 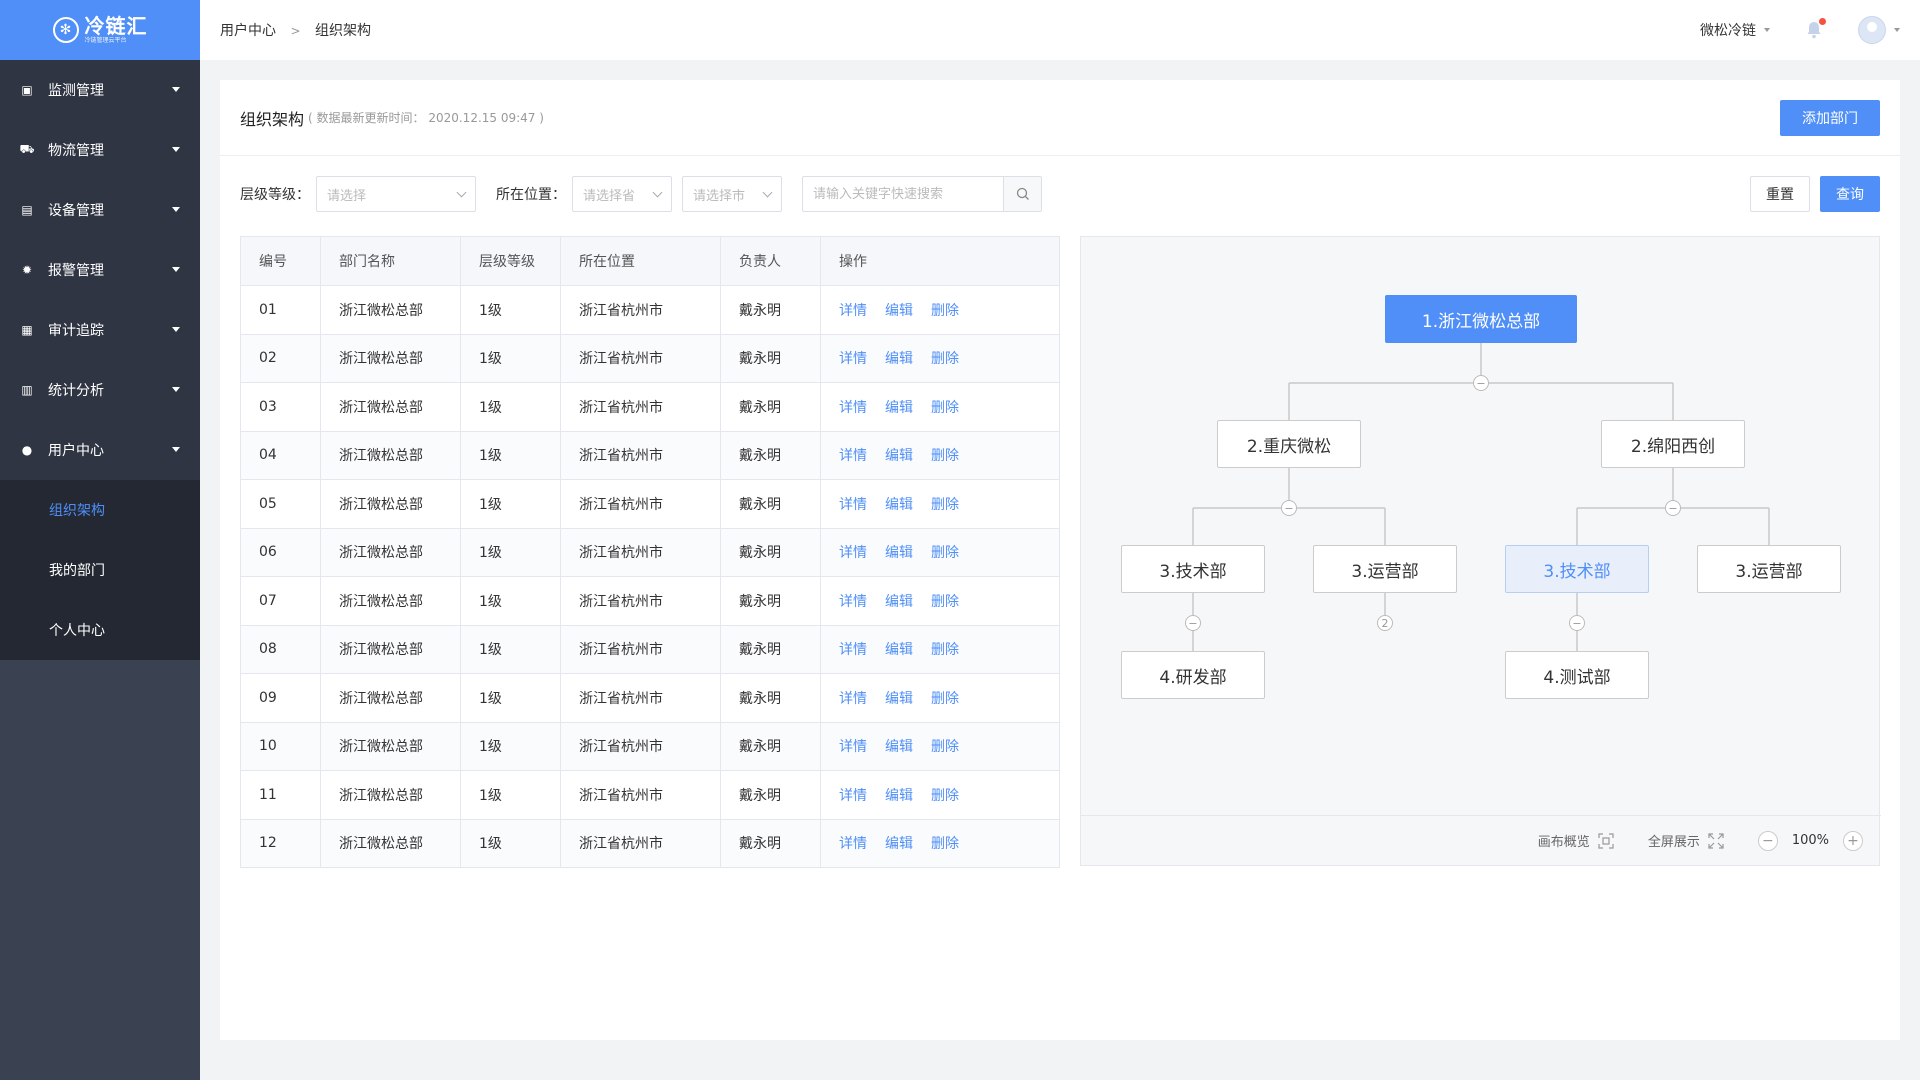 I want to click on sidebar-subitem-personal: 个人中心, so click(x=100, y=630).